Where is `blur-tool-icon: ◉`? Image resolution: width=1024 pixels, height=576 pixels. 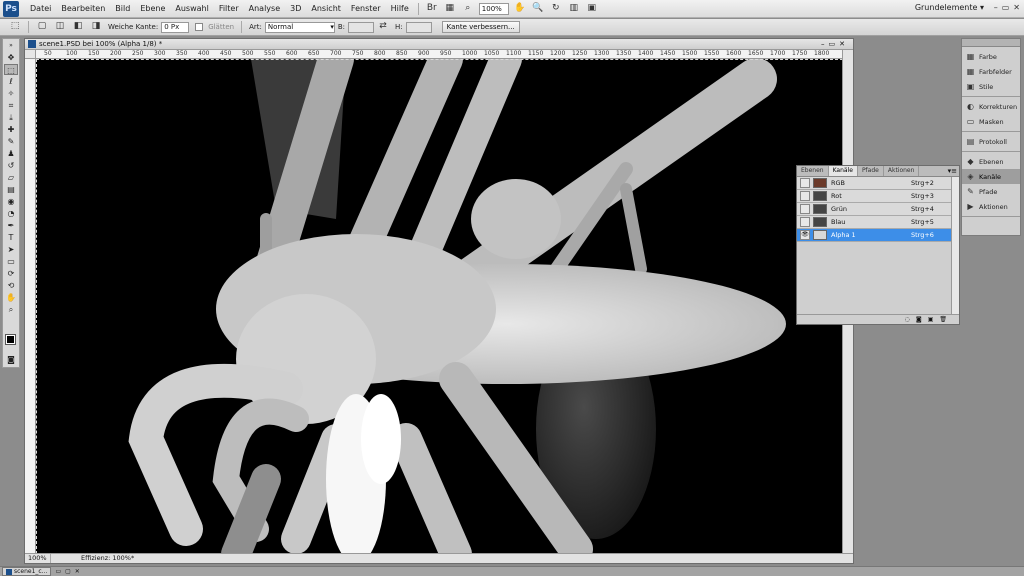
blur-tool-icon: ◉ is located at coordinates (11, 201).